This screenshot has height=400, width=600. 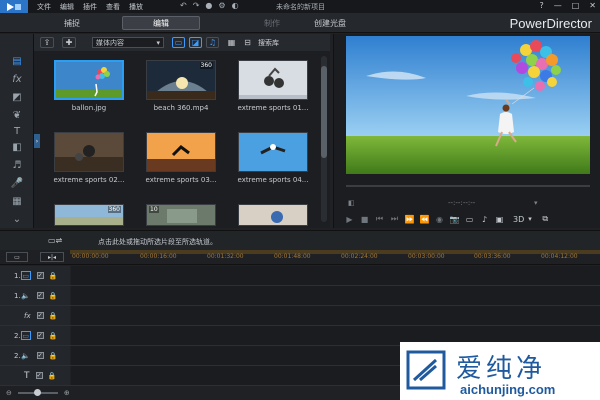 I want to click on chapter-room-icon: ▦, so click(x=17, y=201).